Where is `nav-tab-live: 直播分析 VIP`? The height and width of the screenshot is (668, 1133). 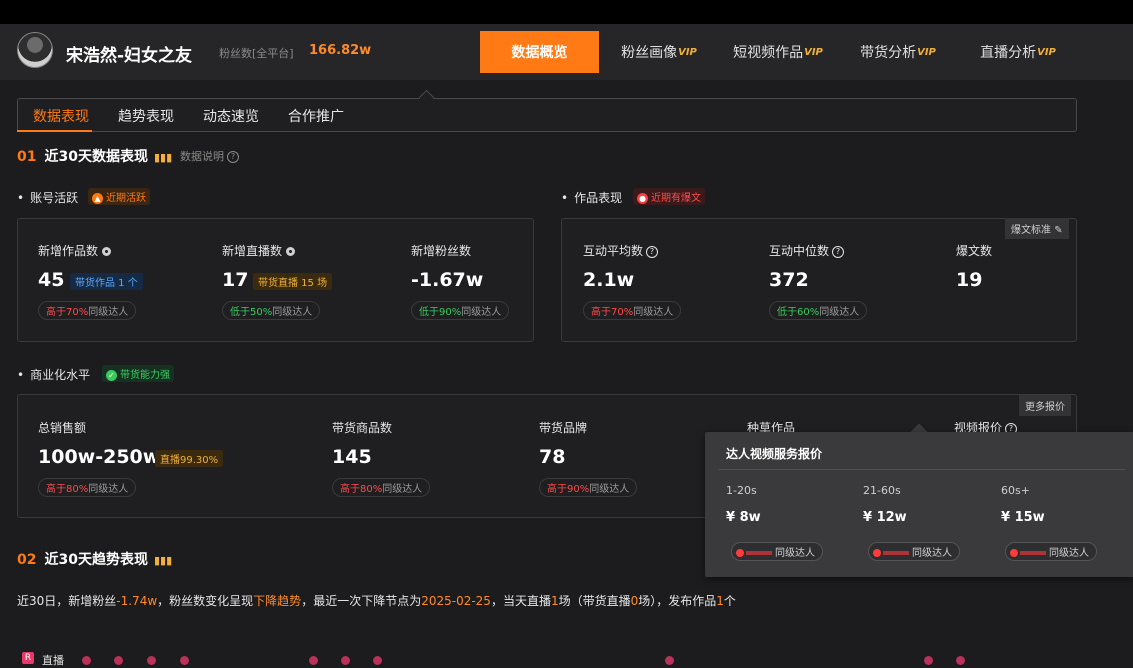 nav-tab-live: 直播分析 VIP is located at coordinates (1018, 52).